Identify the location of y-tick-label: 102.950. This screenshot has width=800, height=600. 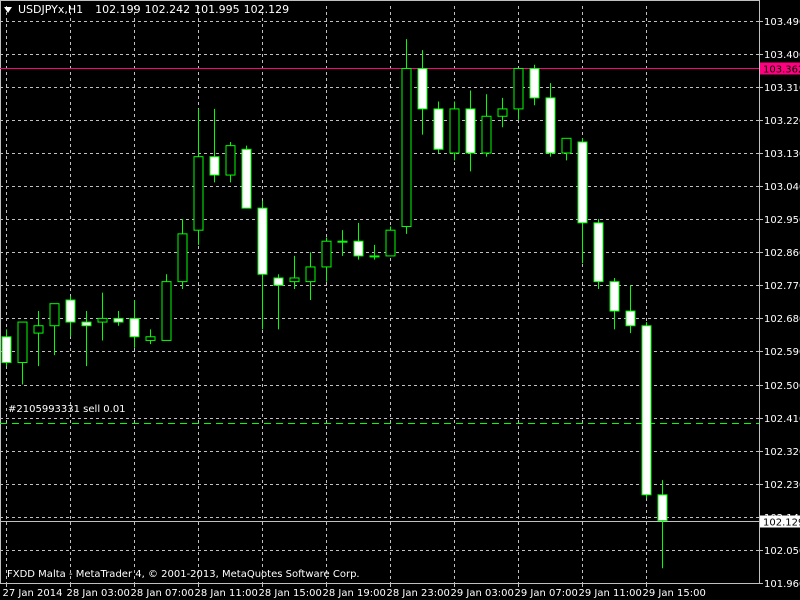
(782, 220).